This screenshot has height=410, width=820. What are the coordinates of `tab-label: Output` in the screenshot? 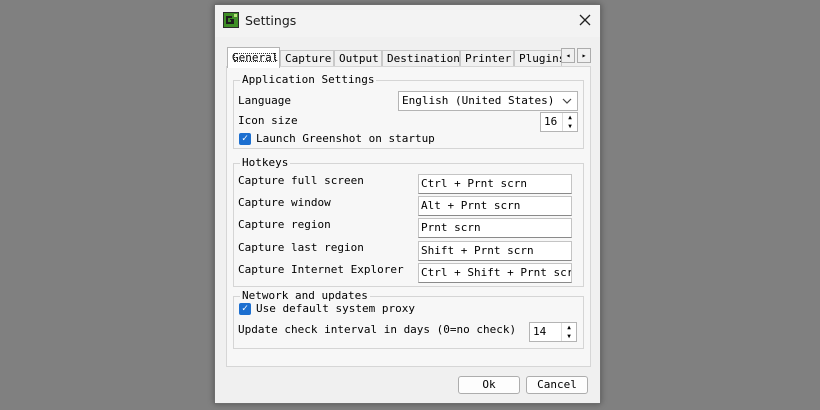 It's located at (359, 58).